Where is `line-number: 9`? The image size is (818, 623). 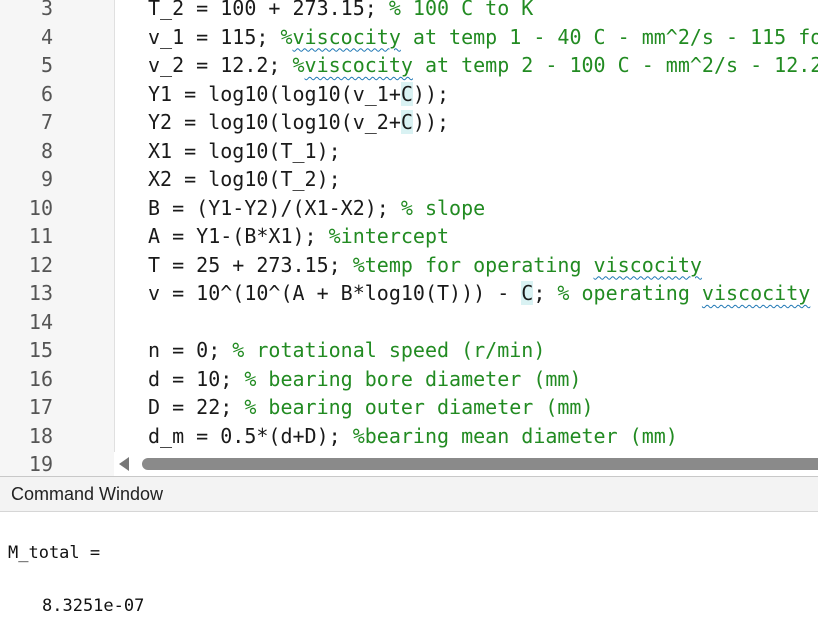
line-number: 9 is located at coordinates (46, 179).